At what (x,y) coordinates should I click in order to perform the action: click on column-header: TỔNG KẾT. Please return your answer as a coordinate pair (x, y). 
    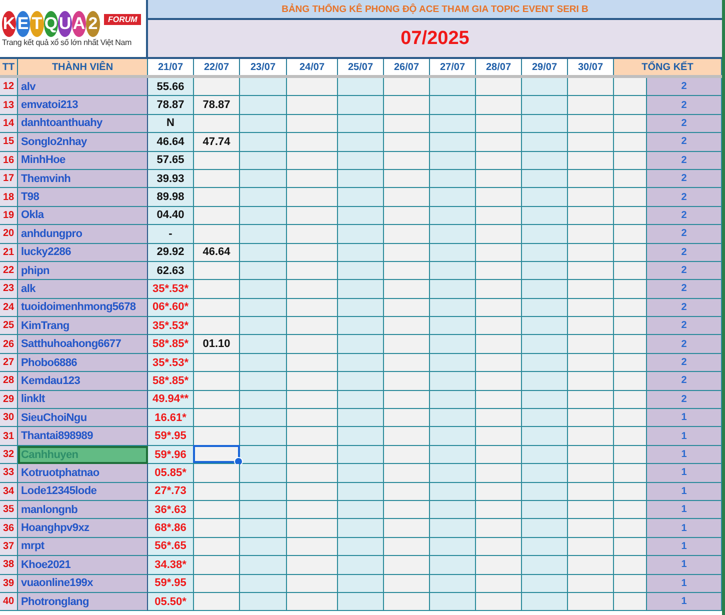
    Looking at the image, I should click on (668, 67).